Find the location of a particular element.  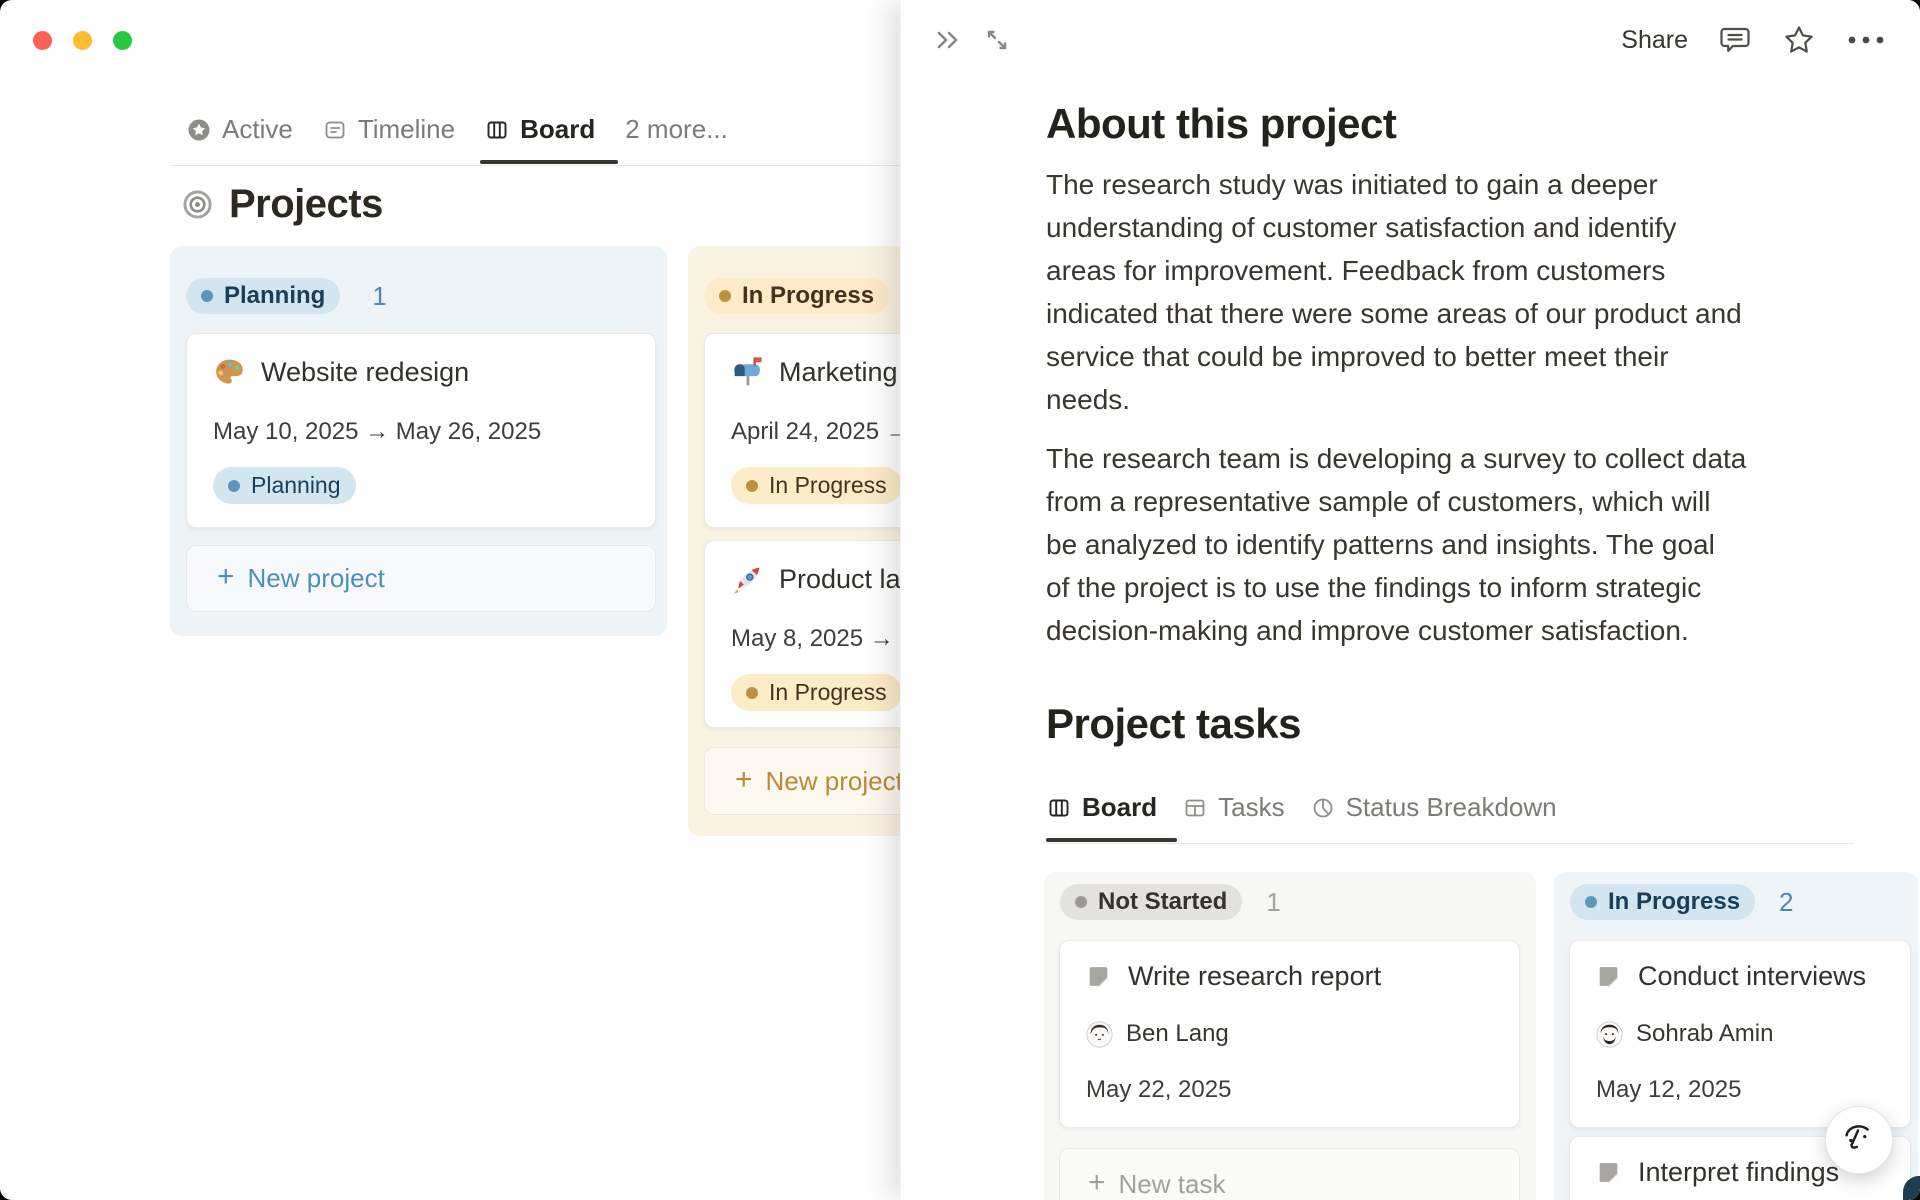

tab-timeline-label: Timeline is located at coordinates (406, 129).